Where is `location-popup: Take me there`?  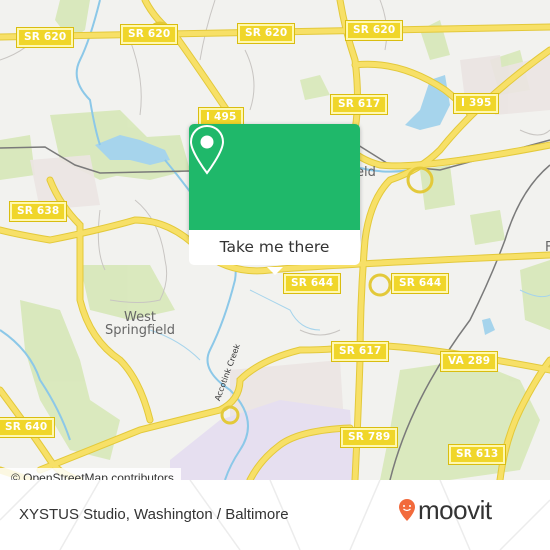
location-popup: Take me there is located at coordinates (274, 199).